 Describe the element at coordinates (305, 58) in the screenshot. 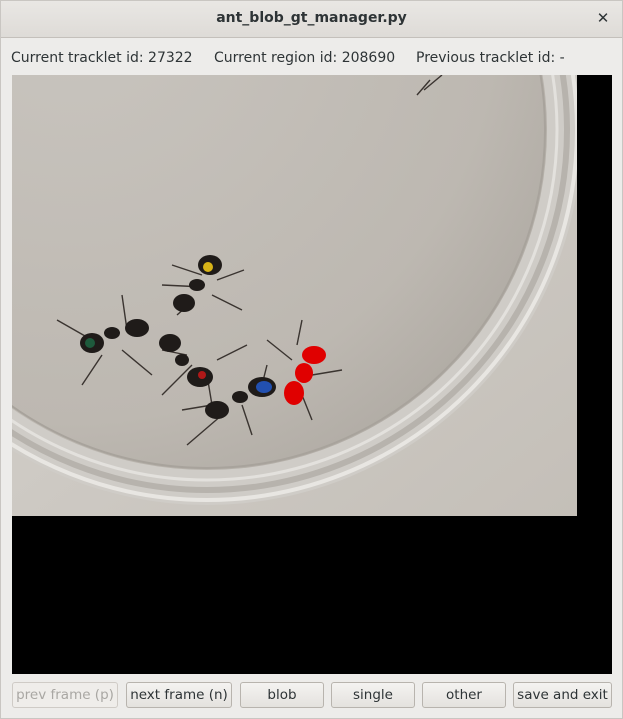

I see `current-region-label: Current region id: 208690` at that location.